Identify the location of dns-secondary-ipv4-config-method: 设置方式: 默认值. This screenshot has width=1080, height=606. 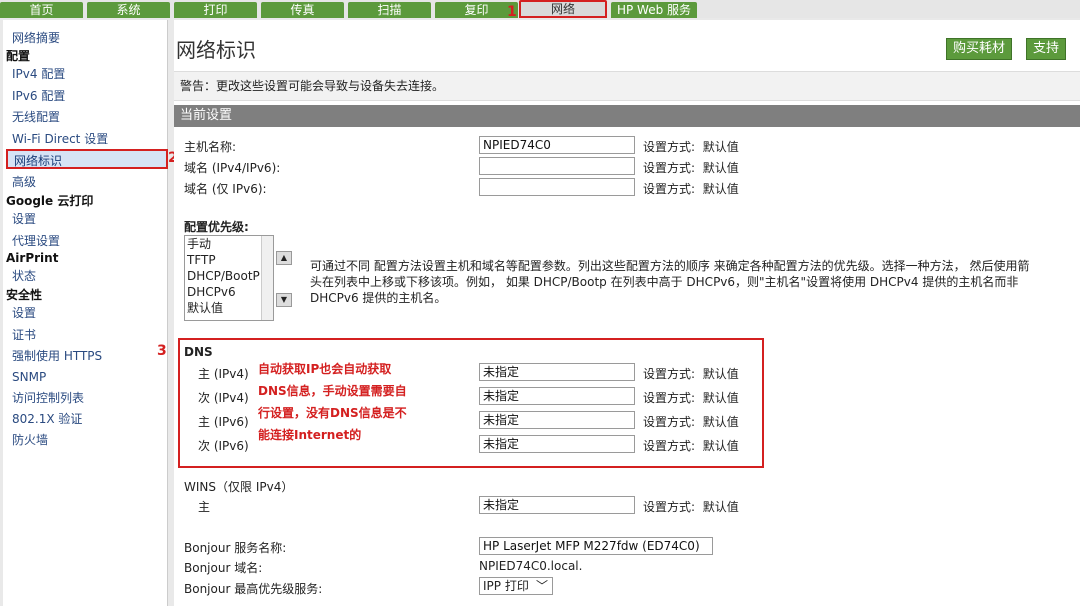
(691, 398).